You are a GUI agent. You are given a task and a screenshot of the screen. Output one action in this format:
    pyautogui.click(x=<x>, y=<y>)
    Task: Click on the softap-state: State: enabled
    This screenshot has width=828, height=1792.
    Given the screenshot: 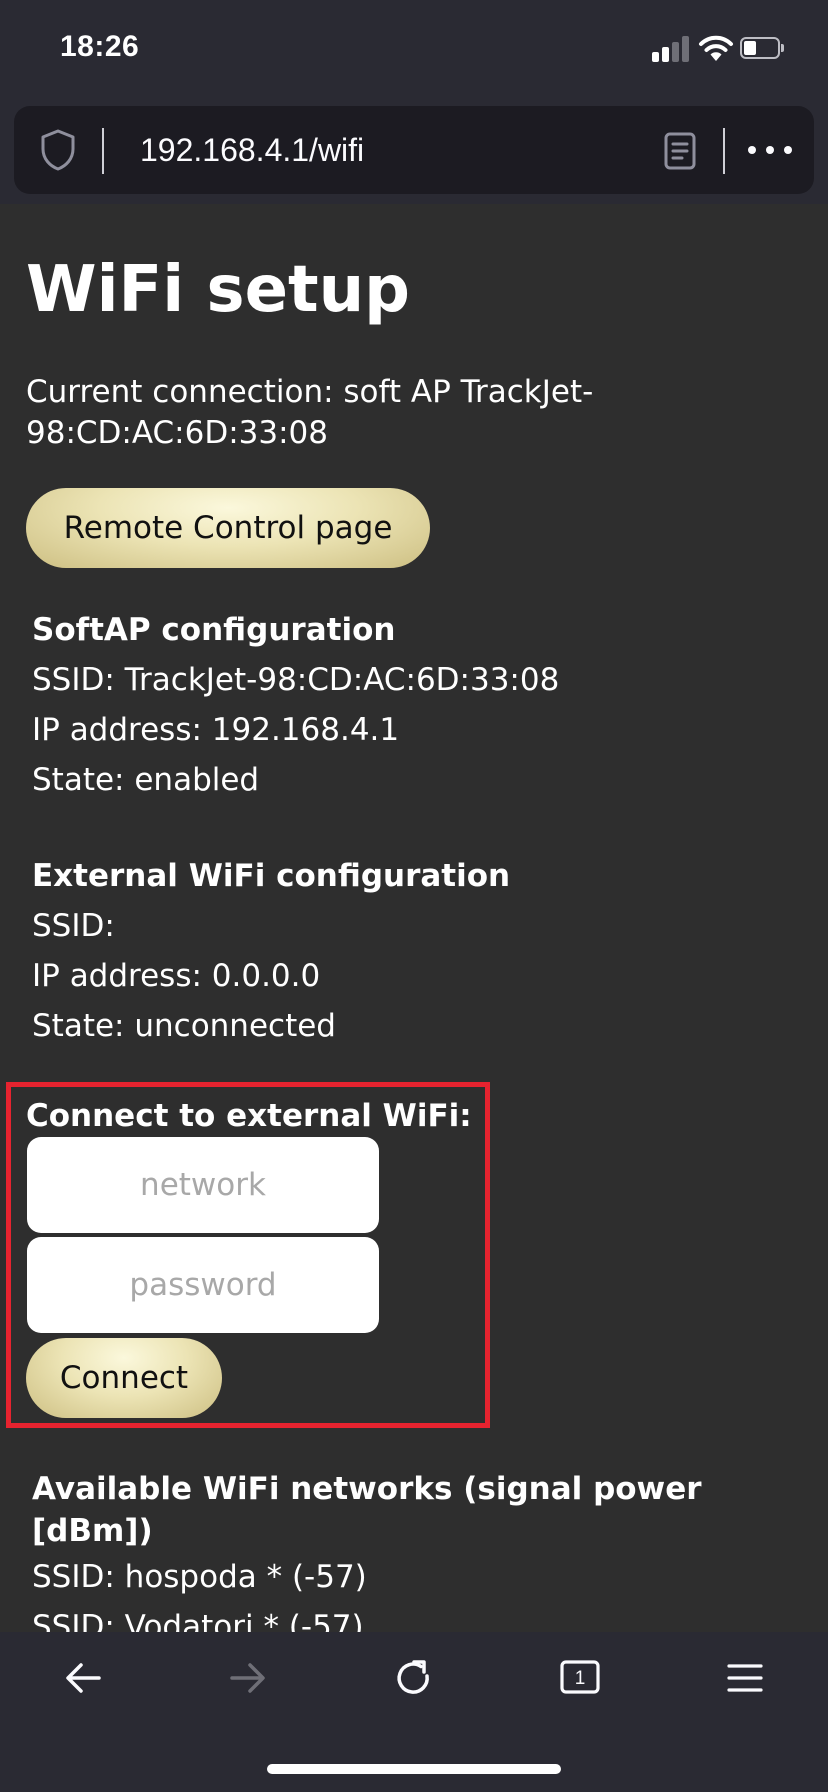 What is the action you would take?
    pyautogui.click(x=146, y=780)
    